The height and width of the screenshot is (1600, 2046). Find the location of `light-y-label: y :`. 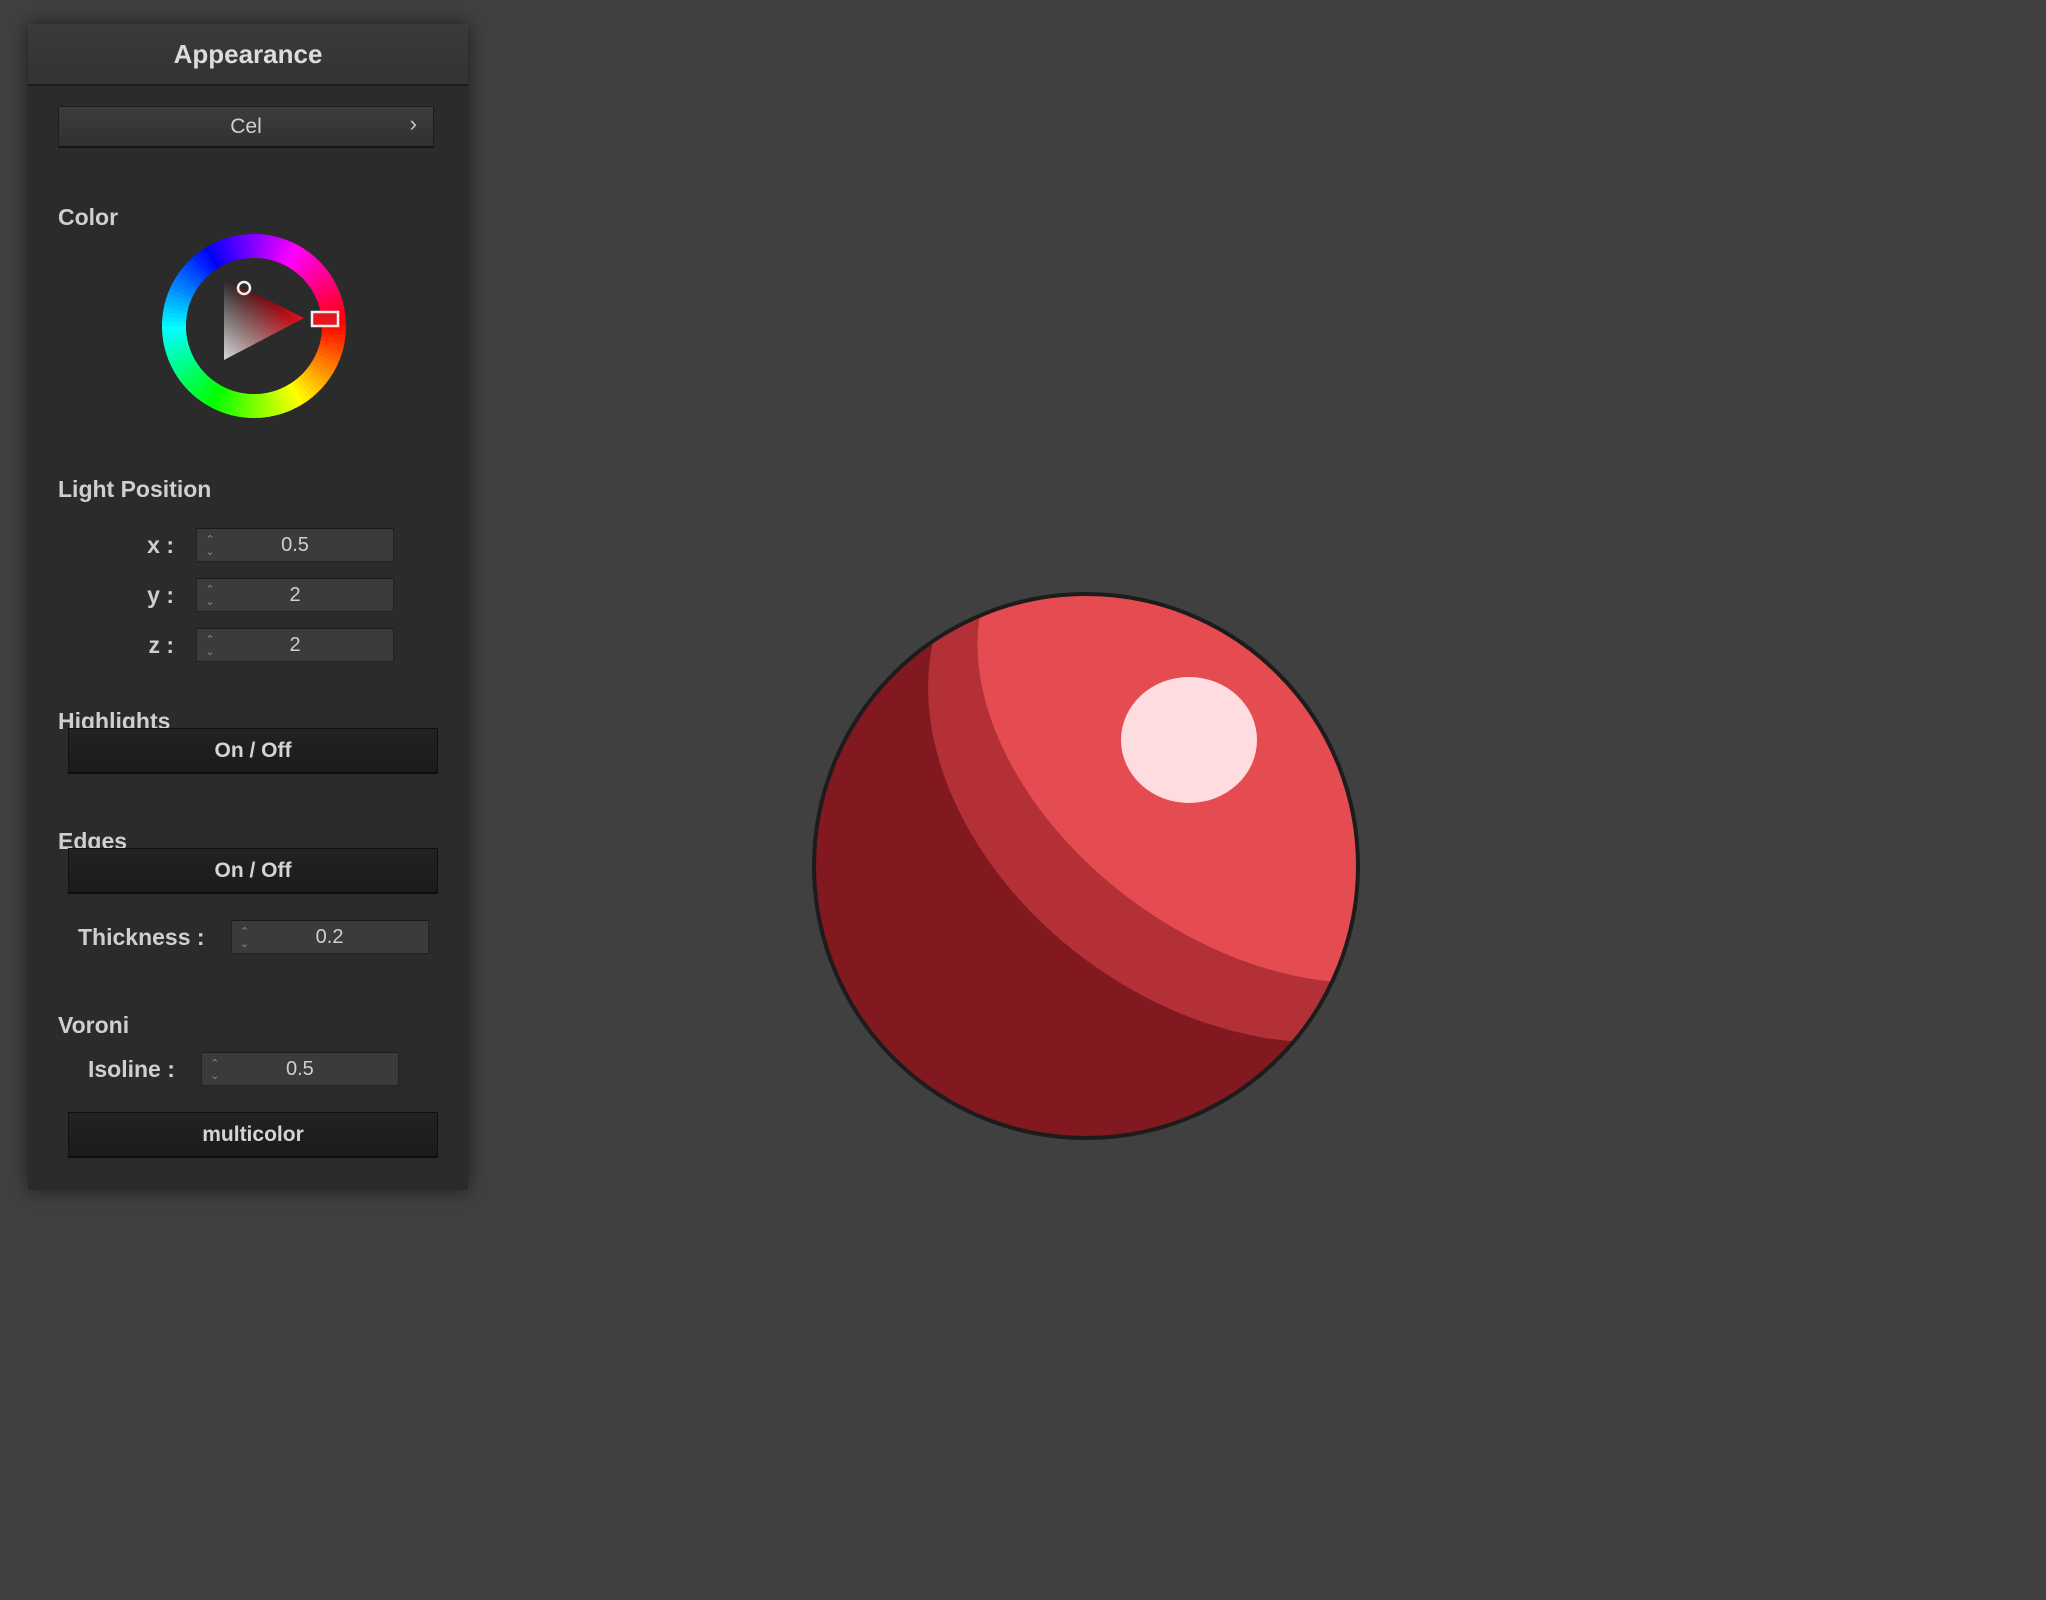

light-y-label: y : is located at coordinates (160, 594).